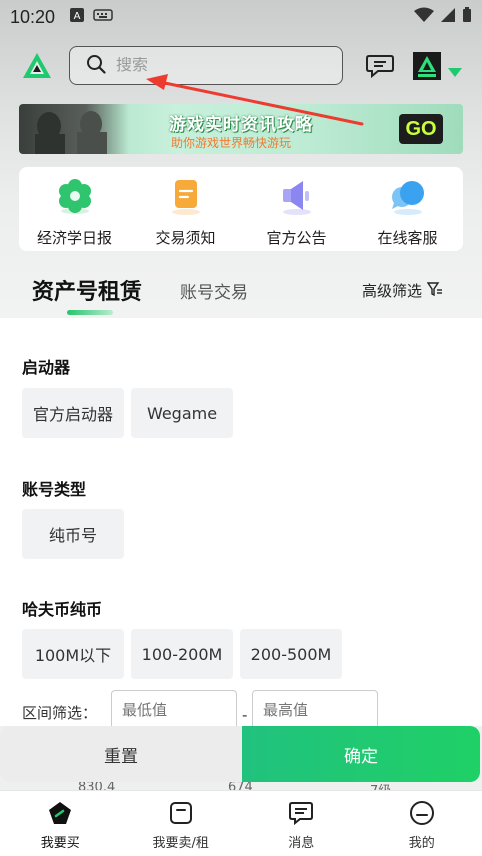 The height and width of the screenshot is (856, 482). Describe the element at coordinates (297, 197) in the screenshot. I see `speaker-icon` at that location.